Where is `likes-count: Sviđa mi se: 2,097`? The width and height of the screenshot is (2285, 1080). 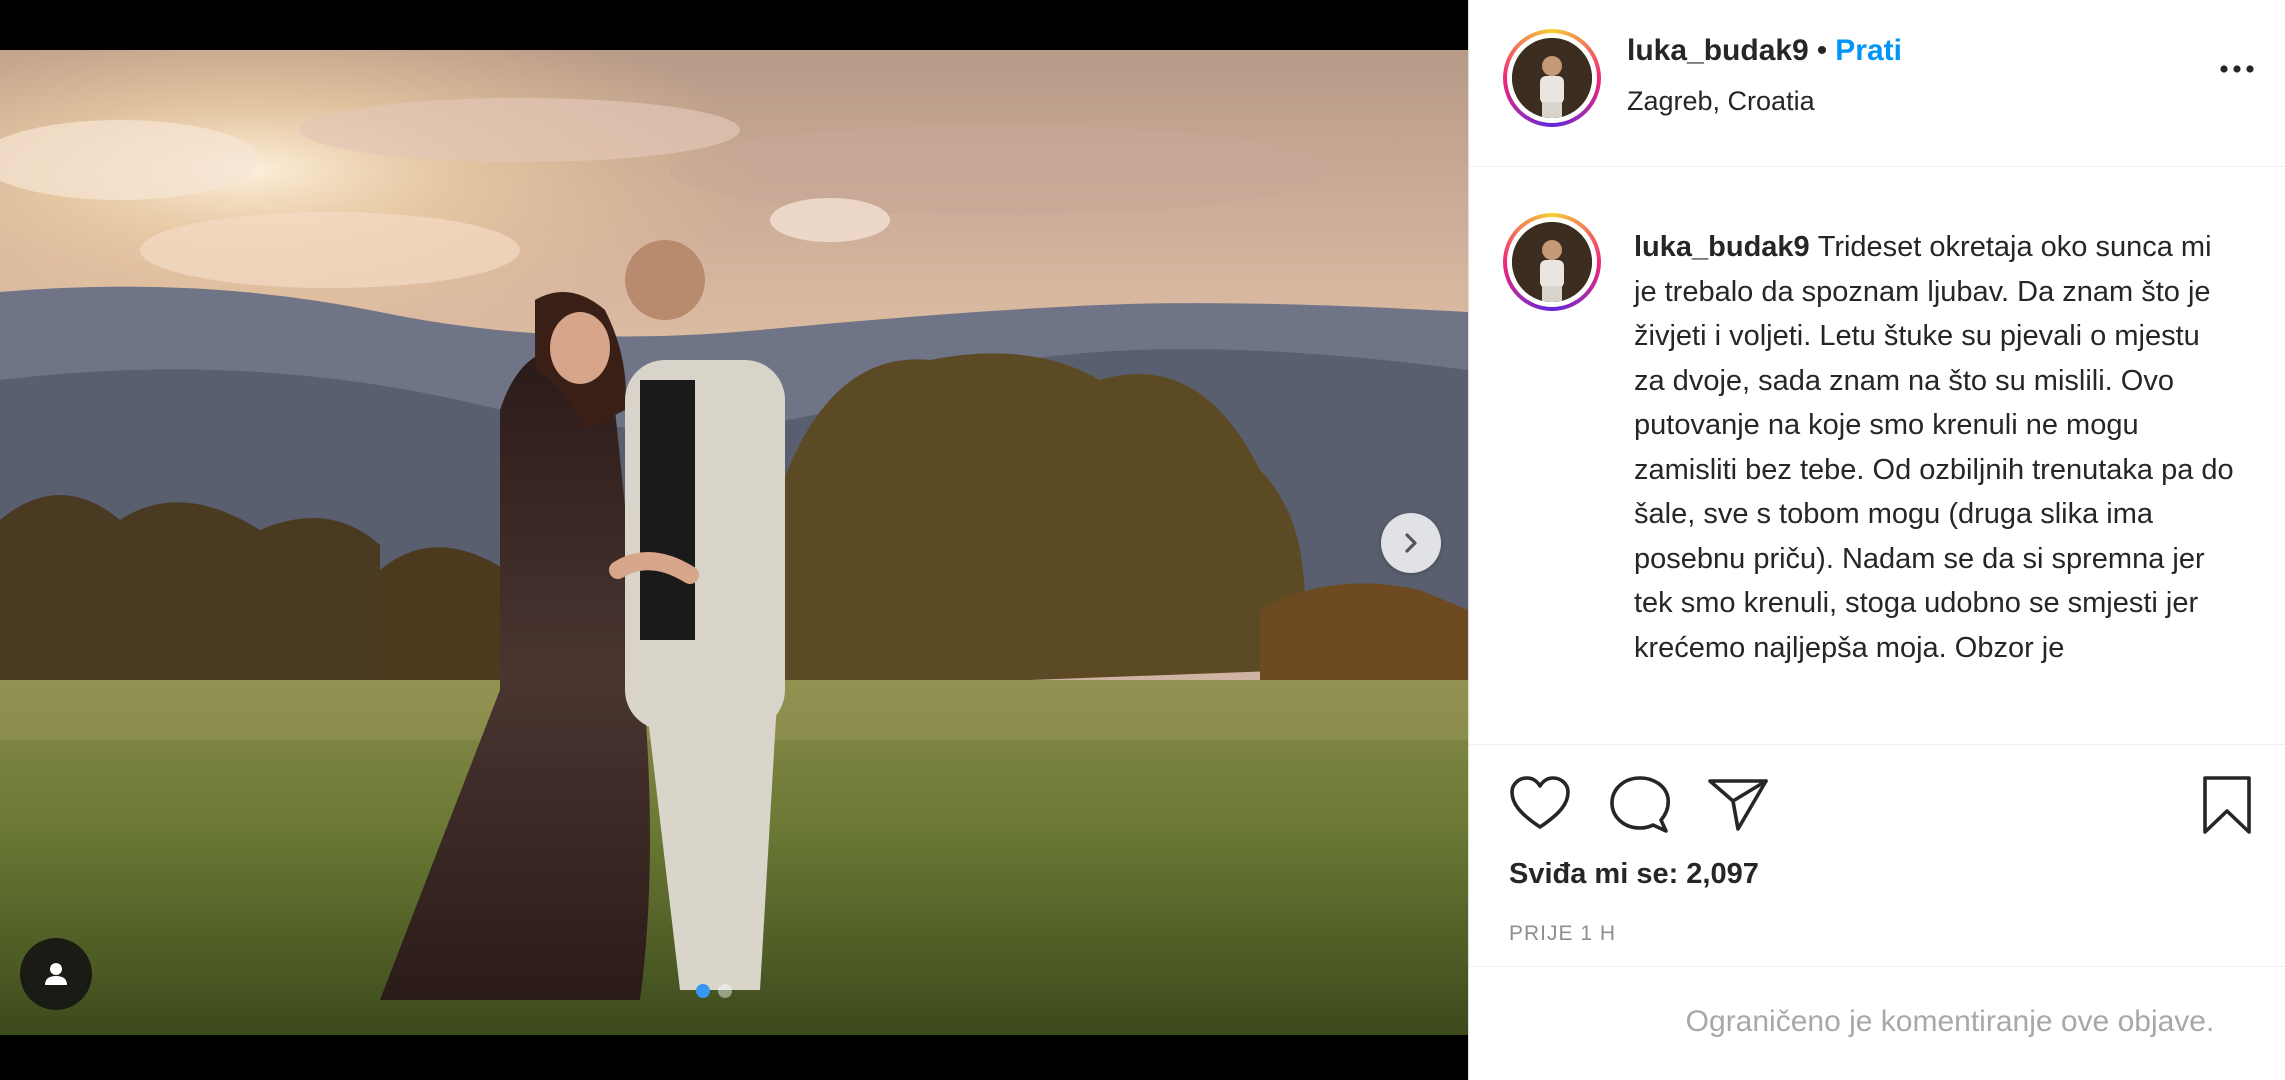
likes-count: Sviđa mi se: 2,097 is located at coordinates (1634, 874).